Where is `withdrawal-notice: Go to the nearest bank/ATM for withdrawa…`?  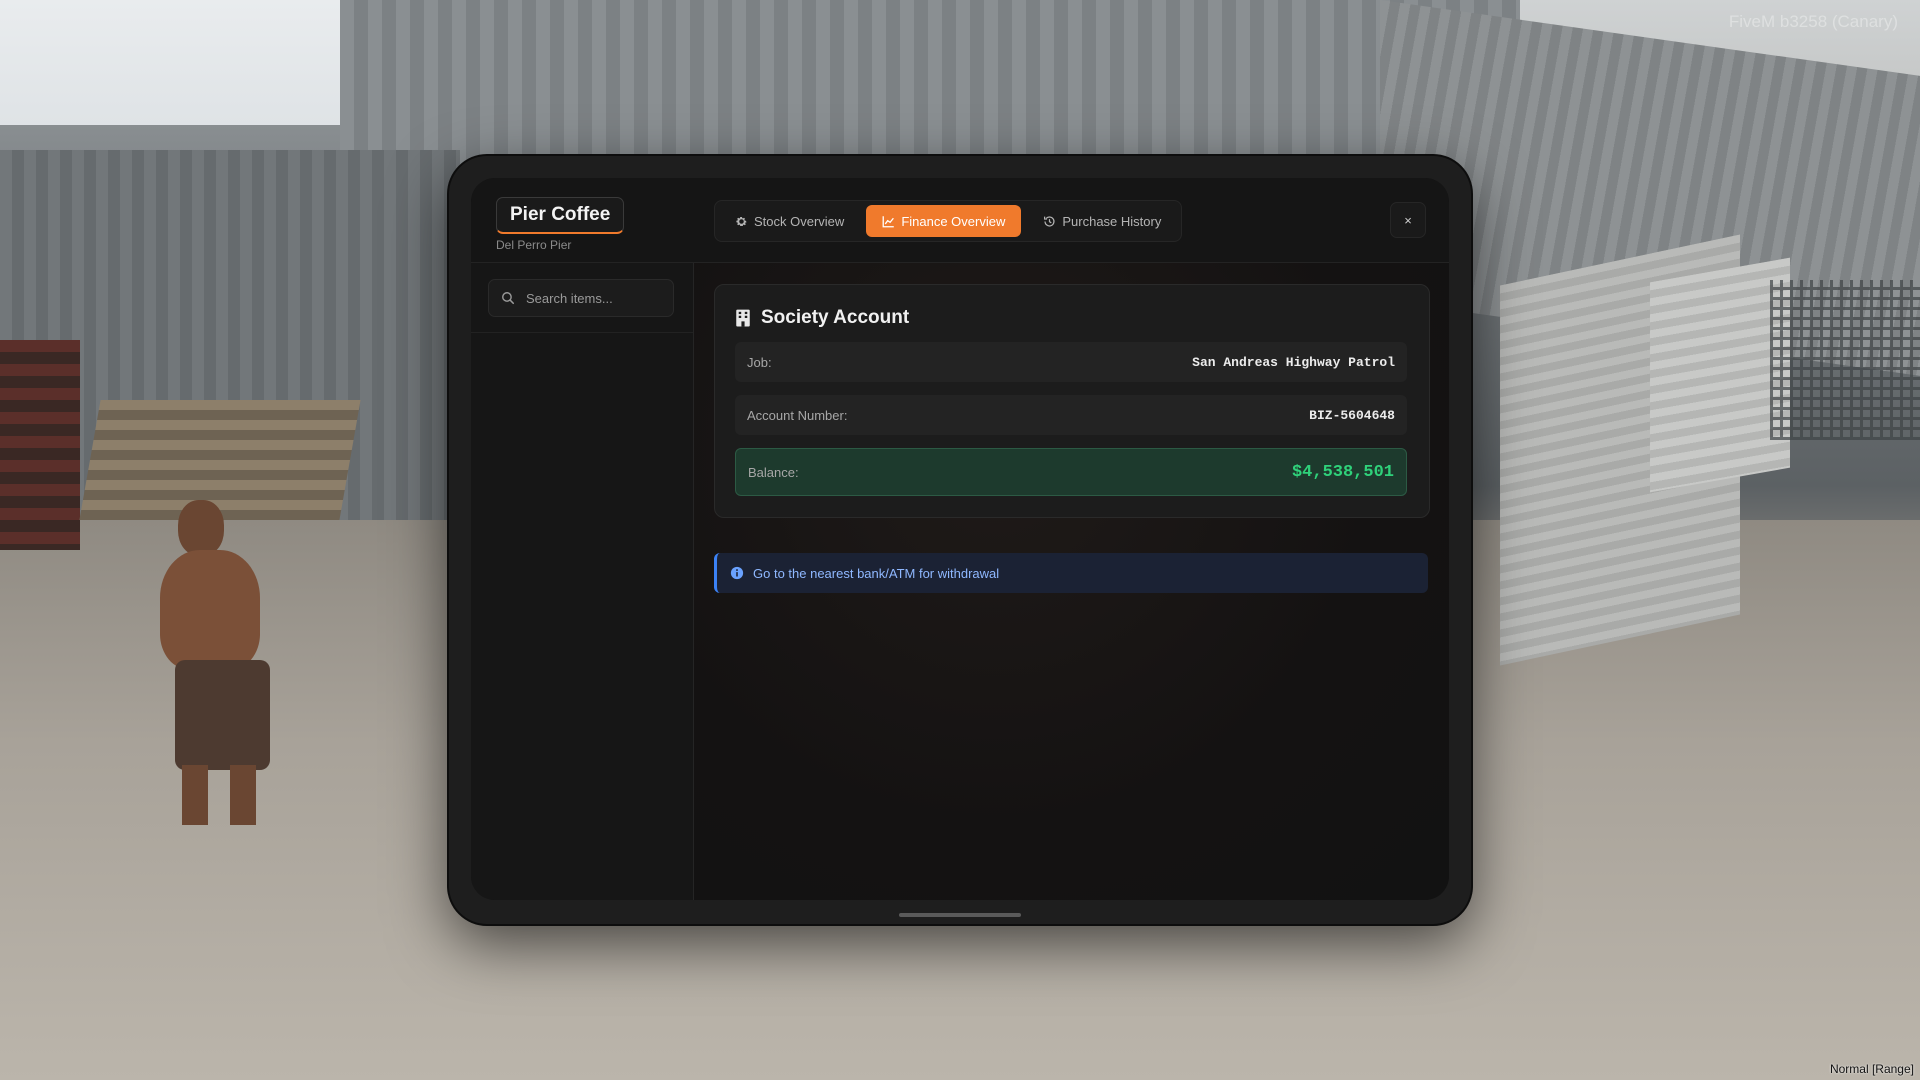 withdrawal-notice: Go to the nearest bank/ATM for withdrawa… is located at coordinates (1071, 573).